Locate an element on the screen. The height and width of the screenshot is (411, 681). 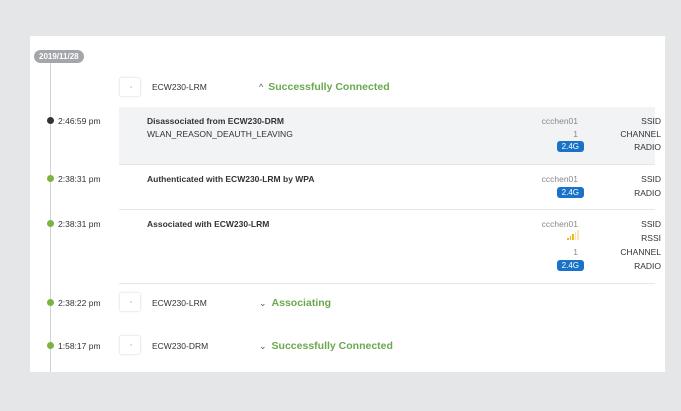
timeline-line is located at coordinates (50, 214).